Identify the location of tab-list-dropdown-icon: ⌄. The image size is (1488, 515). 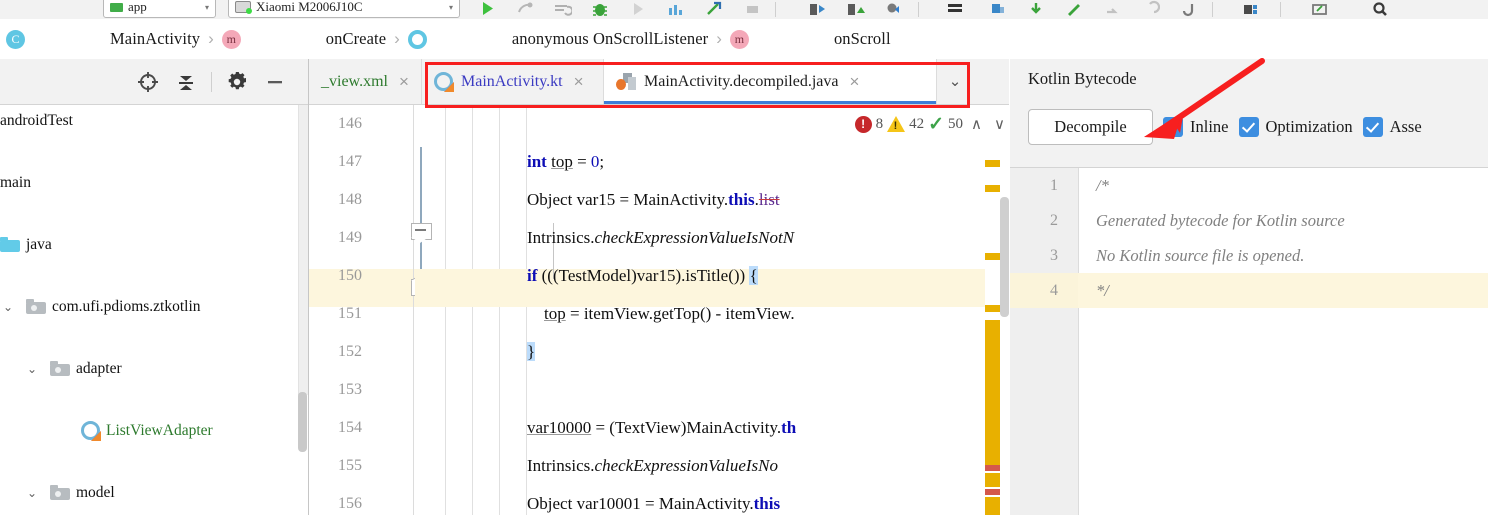
(955, 81).